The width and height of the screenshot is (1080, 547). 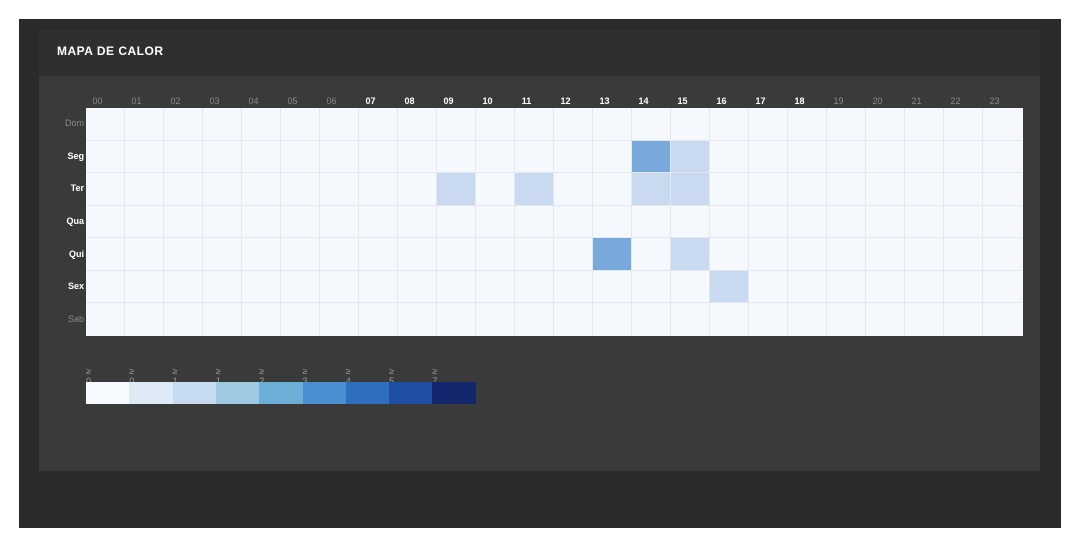 What do you see at coordinates (97, 101) in the screenshot?
I see `hour-label: 00` at bounding box center [97, 101].